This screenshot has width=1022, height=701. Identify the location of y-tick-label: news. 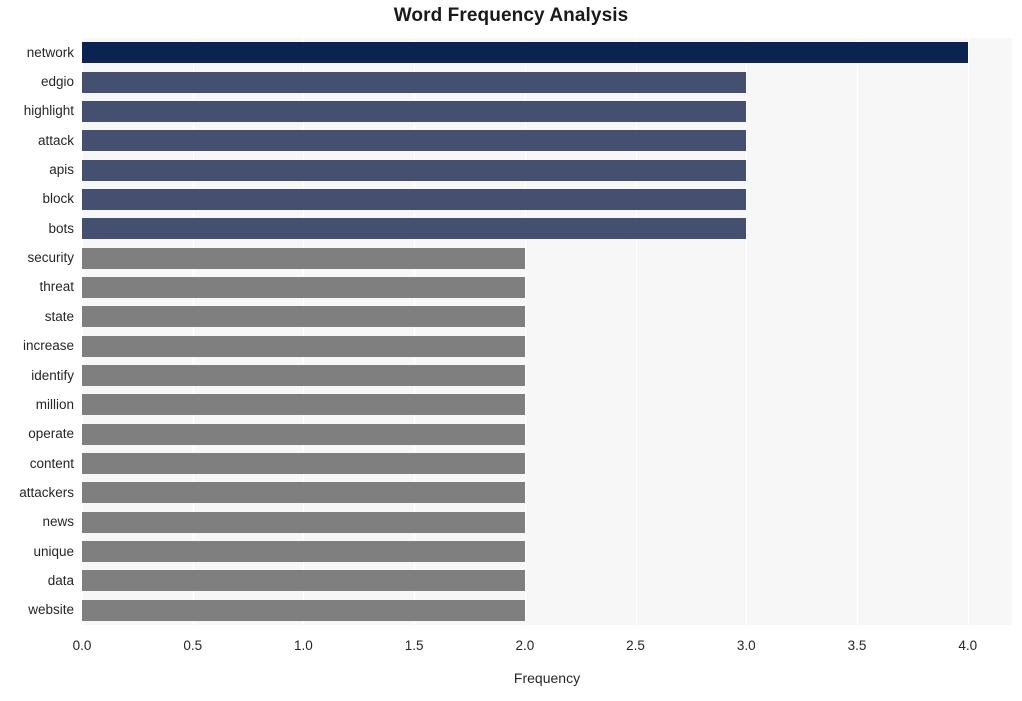
(58, 522).